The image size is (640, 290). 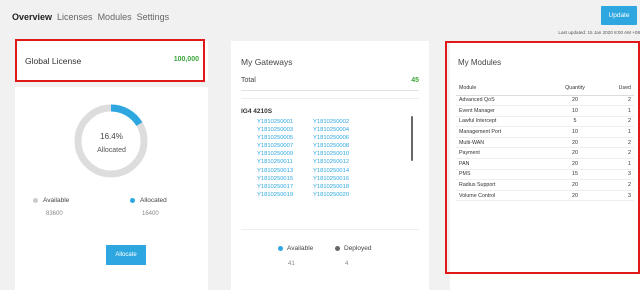 What do you see at coordinates (341, 162) in the screenshot?
I see `gateway-serial-link: Y1810250012` at bounding box center [341, 162].